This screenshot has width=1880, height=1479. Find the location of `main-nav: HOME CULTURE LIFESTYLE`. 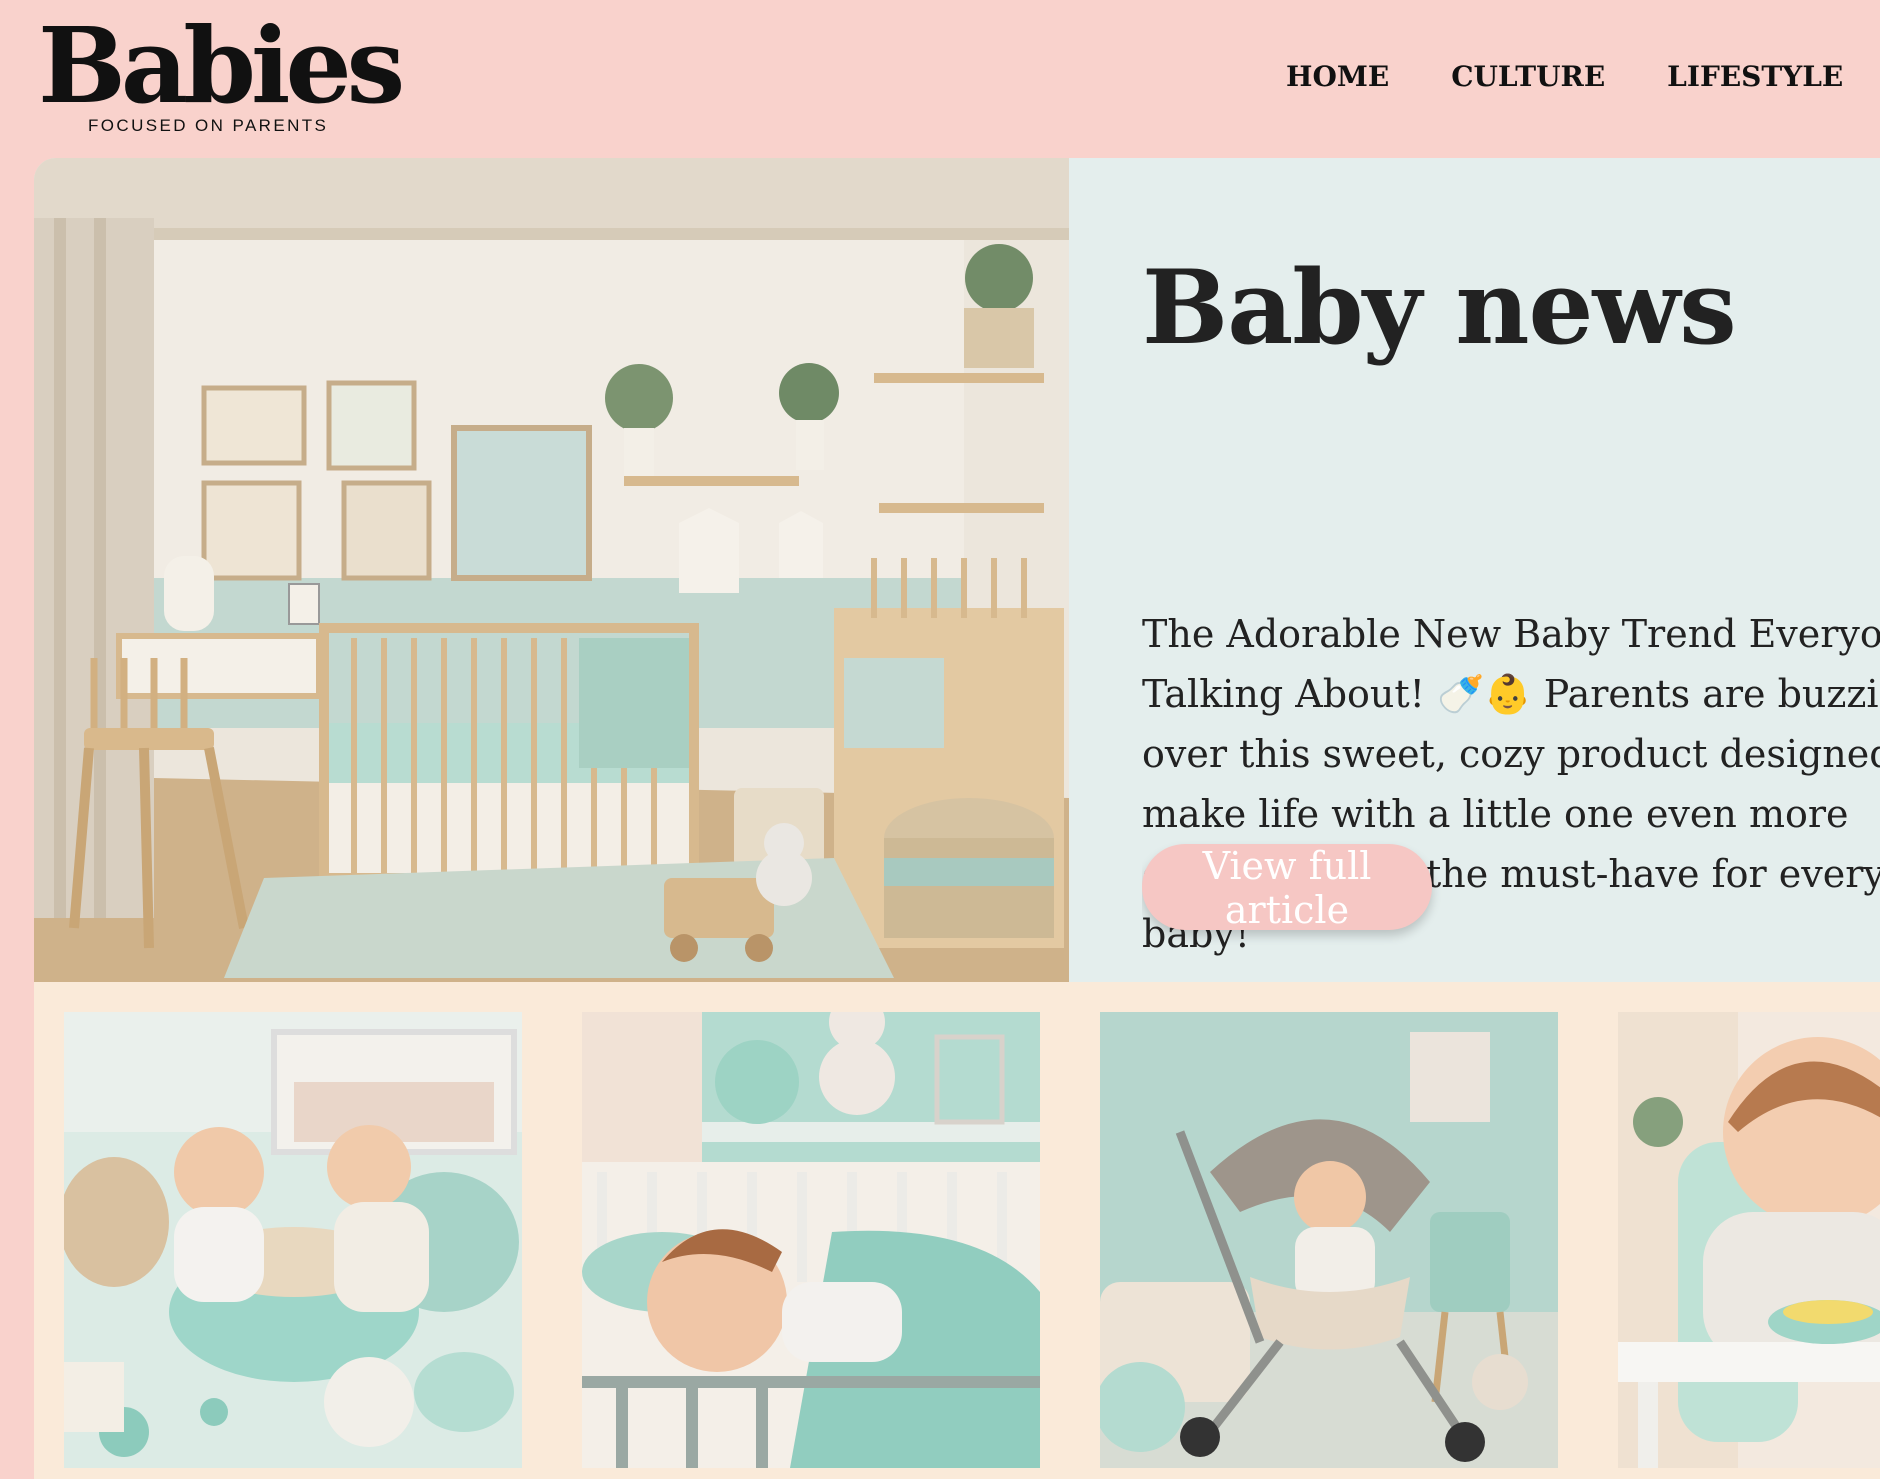

main-nav: HOME CULTURE LIFESTYLE is located at coordinates (1583, 80).